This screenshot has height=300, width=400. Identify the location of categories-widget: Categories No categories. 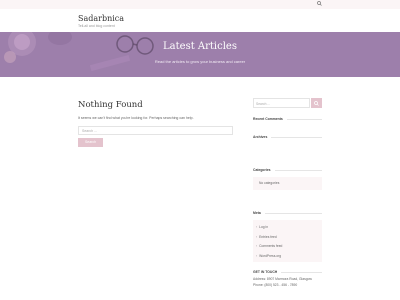
(287, 179).